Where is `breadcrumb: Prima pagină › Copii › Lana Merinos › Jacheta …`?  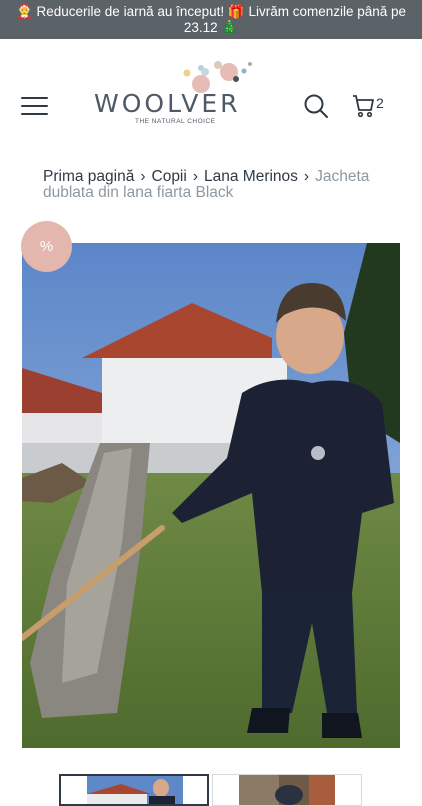
breadcrumb: Prima pagină › Copii › Lana Merinos › Jacheta … is located at coordinates (213, 185).